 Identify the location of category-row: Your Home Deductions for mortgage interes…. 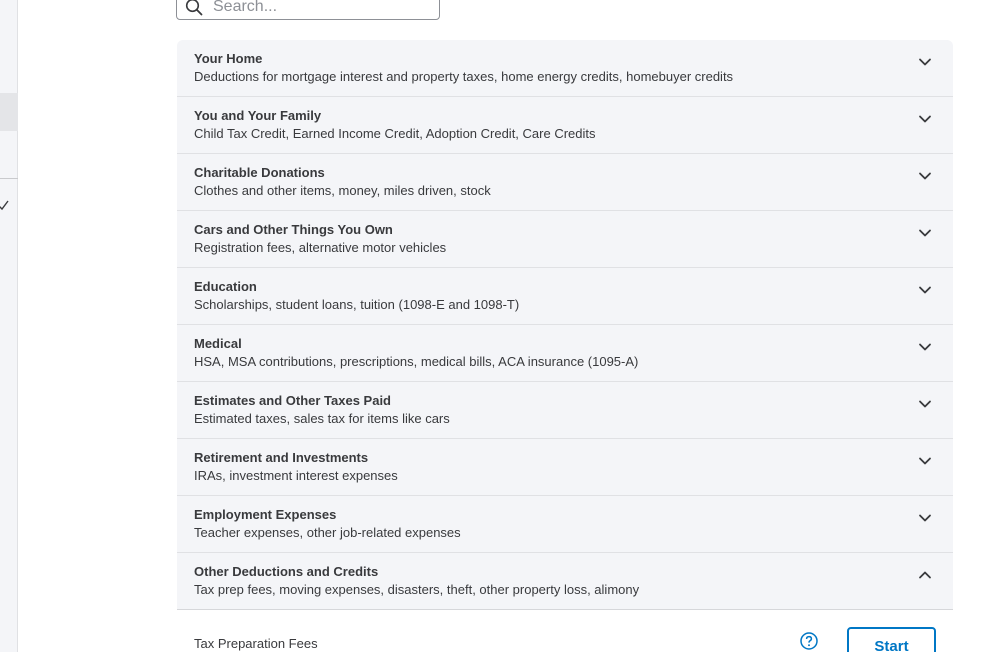
(565, 68).